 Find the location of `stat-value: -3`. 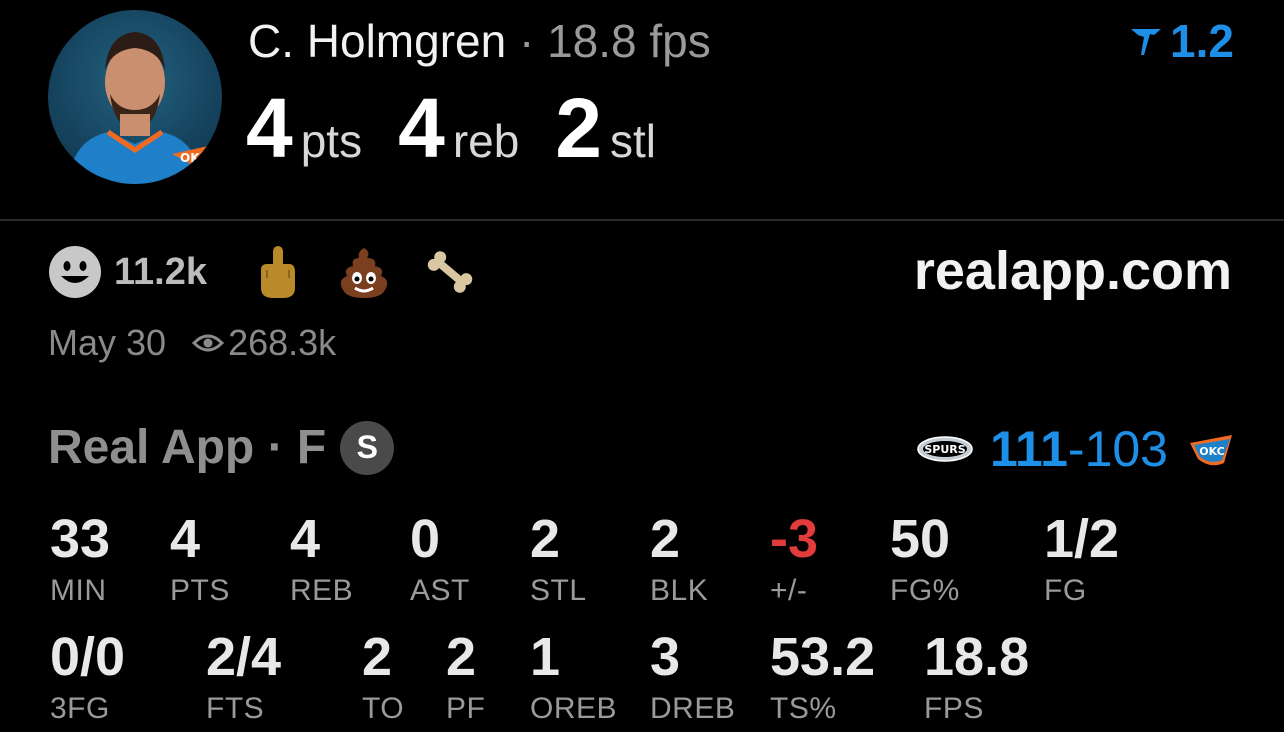

stat-value: -3 is located at coordinates (794, 539).